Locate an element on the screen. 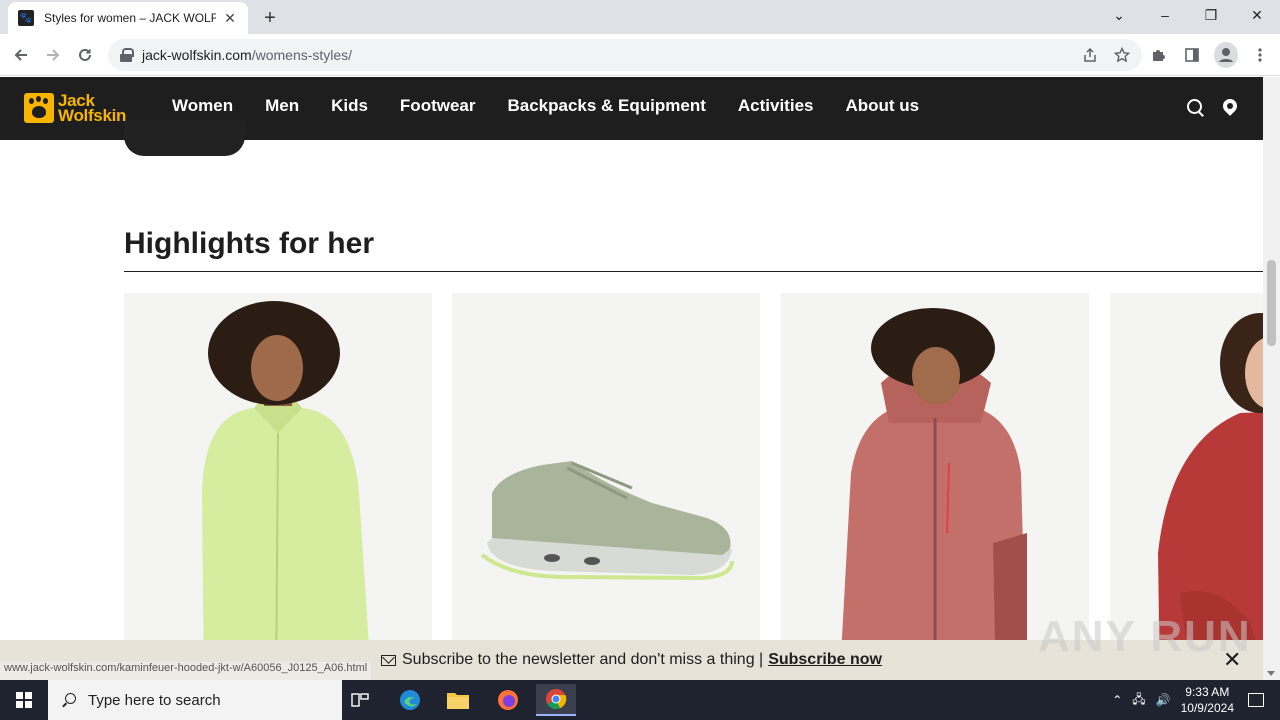  edge-browser-icon is located at coordinates (410, 700).